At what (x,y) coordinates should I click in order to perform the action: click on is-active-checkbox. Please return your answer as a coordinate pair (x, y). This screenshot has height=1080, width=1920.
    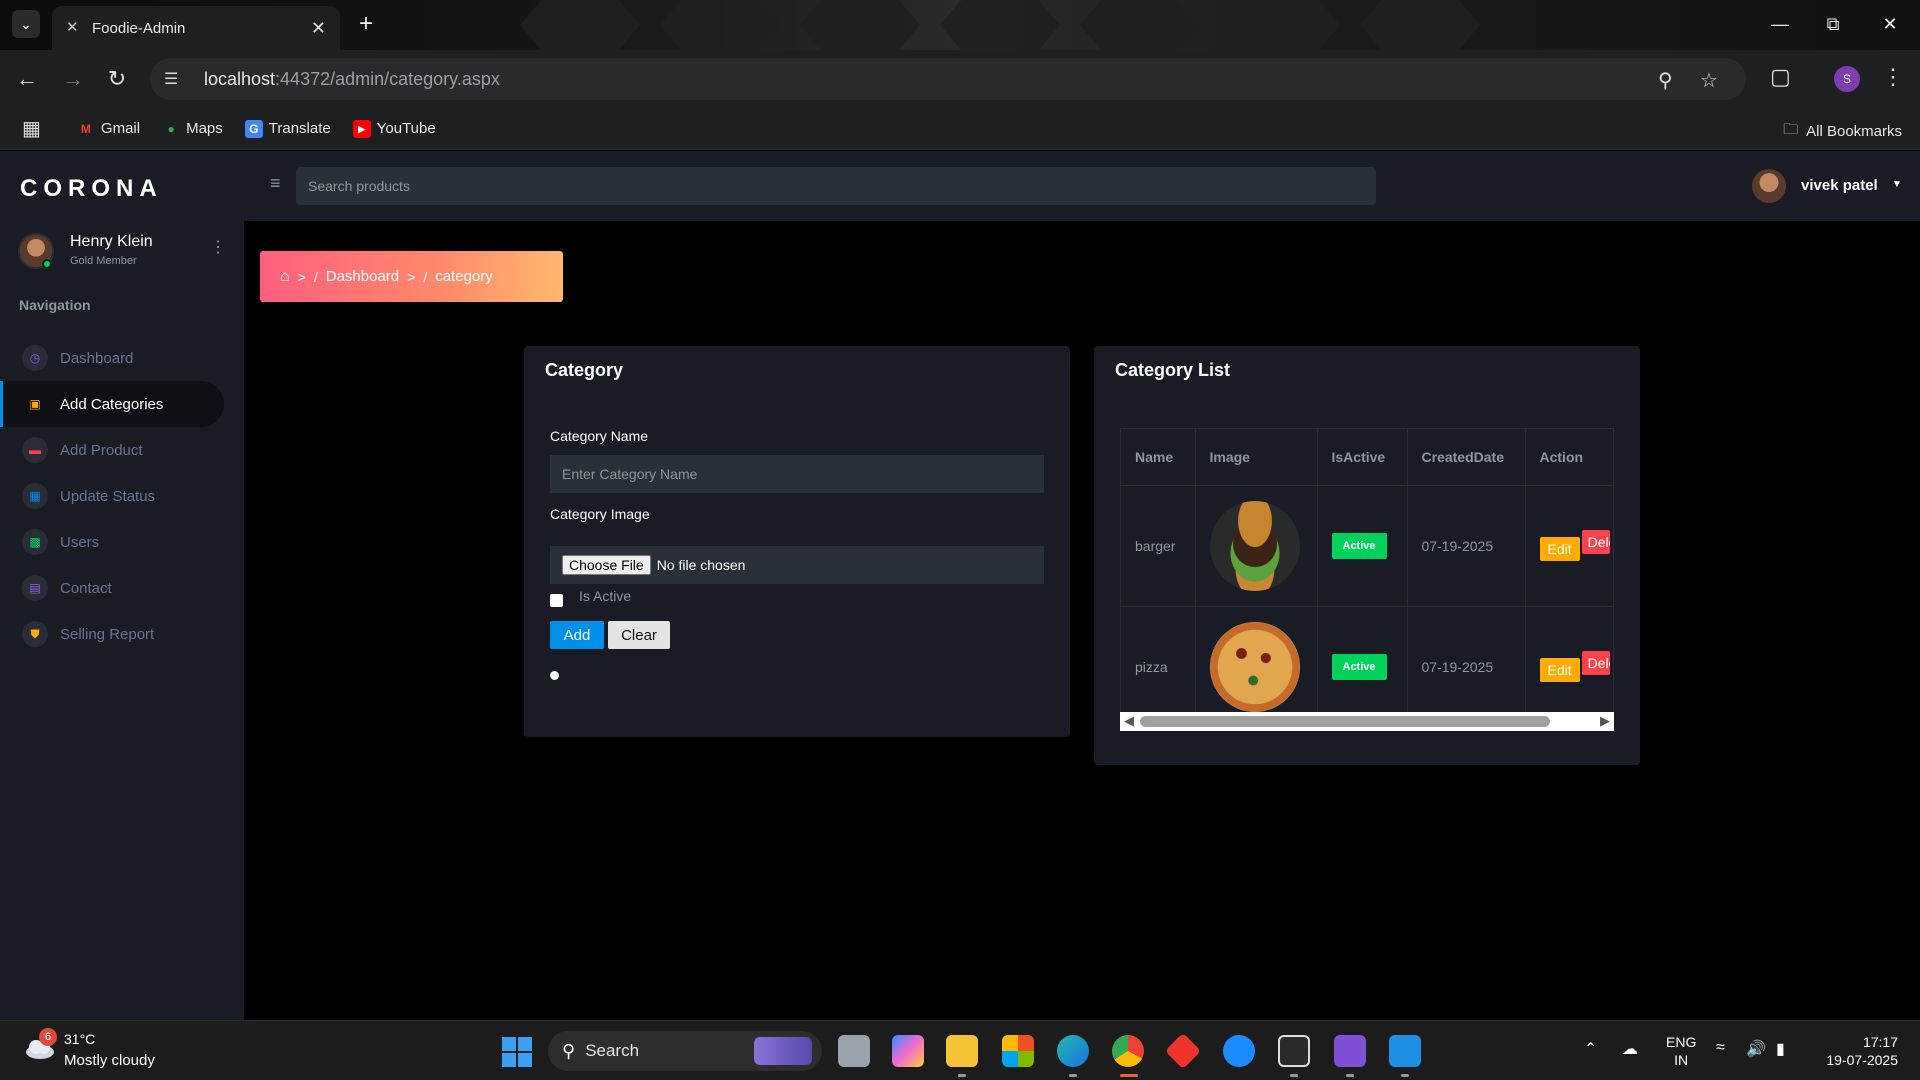
    Looking at the image, I should click on (556, 600).